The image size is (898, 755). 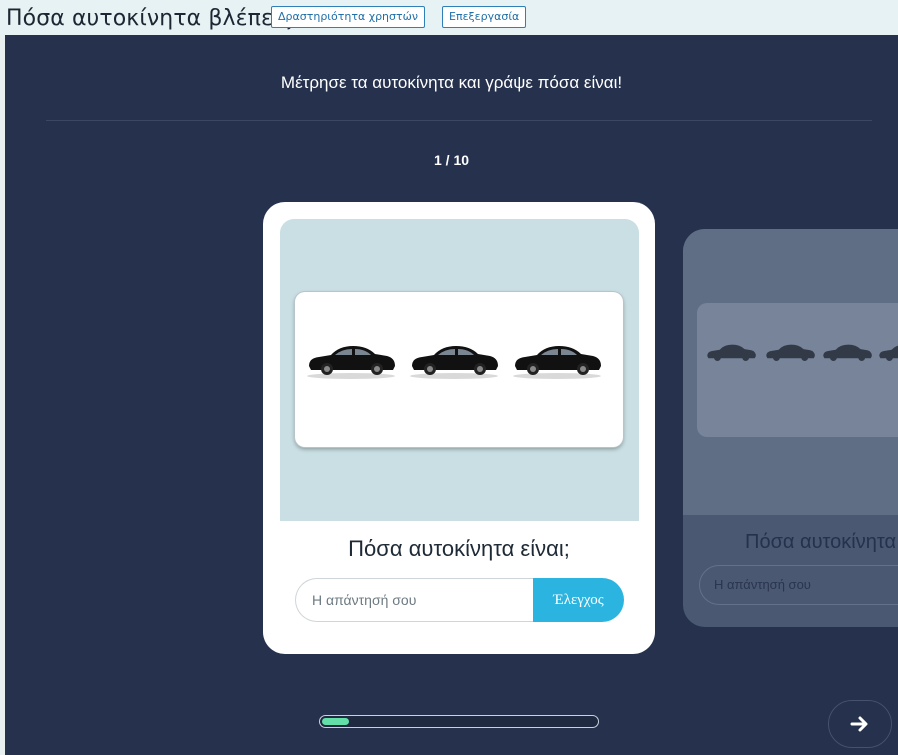 I want to click on next-button, so click(x=860, y=724).